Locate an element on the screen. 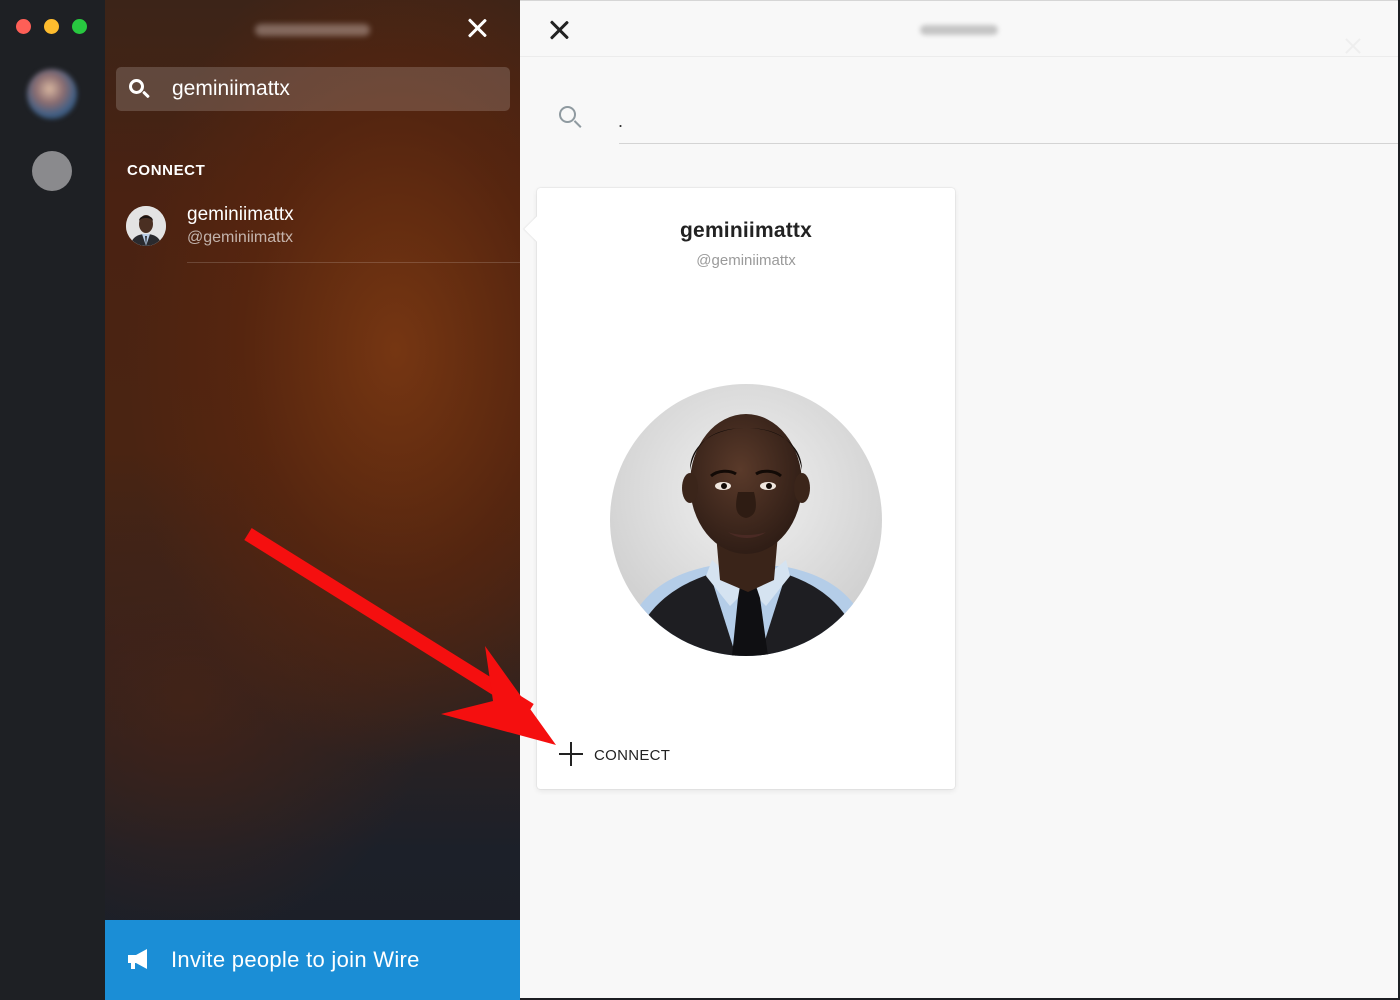 This screenshot has width=1400, height=1000. search-box is located at coordinates (313, 89).